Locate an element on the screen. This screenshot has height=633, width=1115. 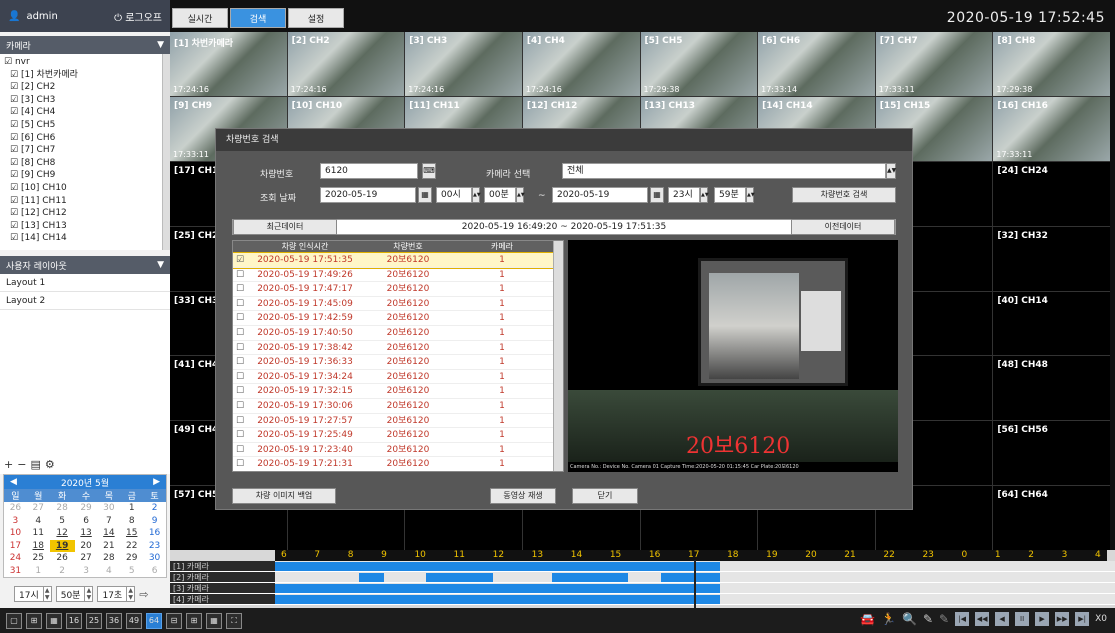
table-row: ☐ 2020-05-19 17:36:33 20보6120 1 is located at coordinates (398, 362).